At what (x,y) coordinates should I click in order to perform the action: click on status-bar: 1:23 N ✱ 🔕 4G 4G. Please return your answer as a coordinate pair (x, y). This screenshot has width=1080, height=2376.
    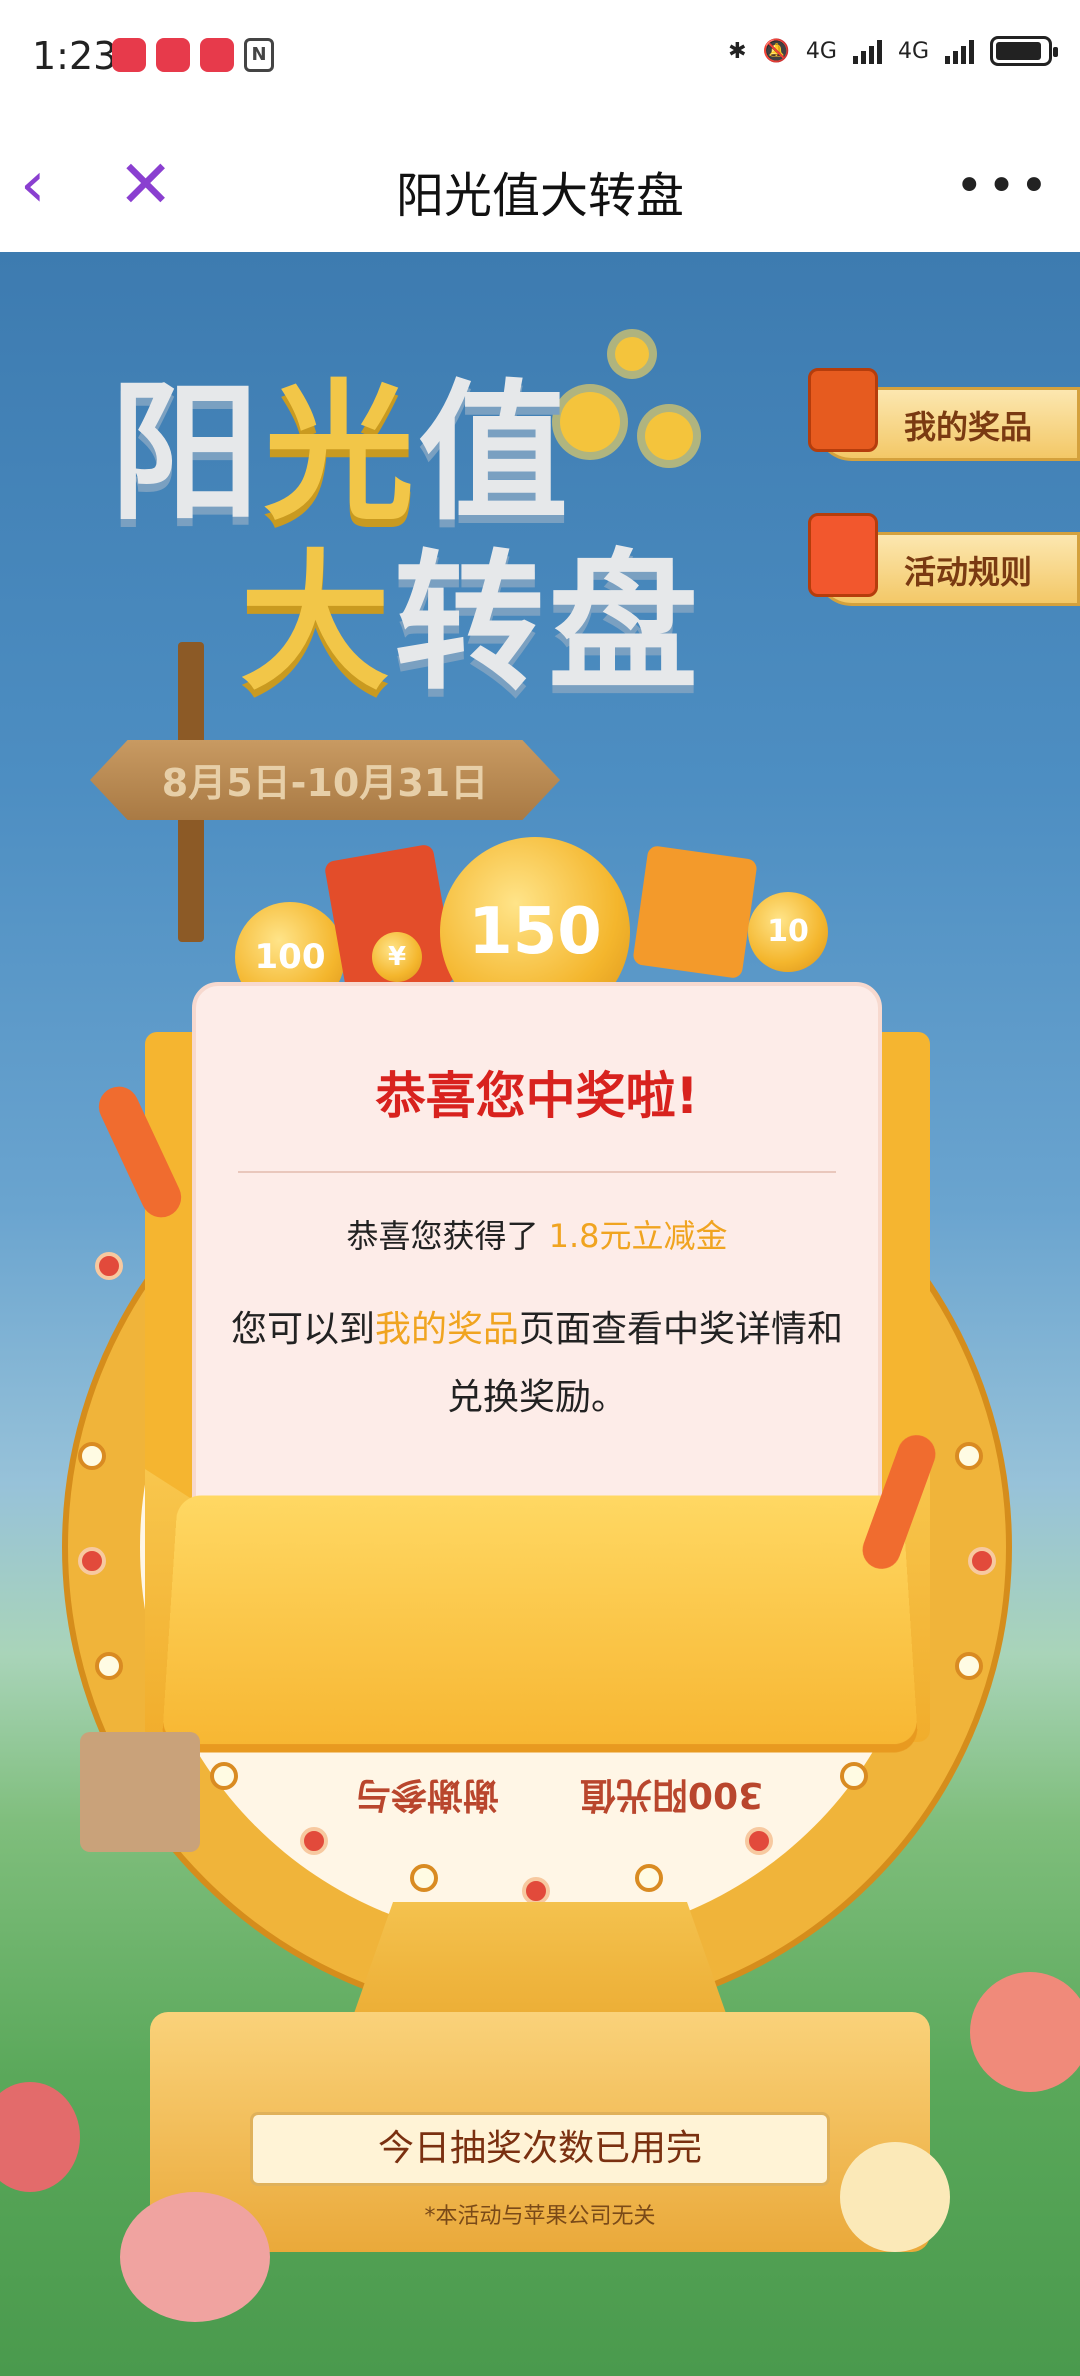
    Looking at the image, I should click on (540, 59).